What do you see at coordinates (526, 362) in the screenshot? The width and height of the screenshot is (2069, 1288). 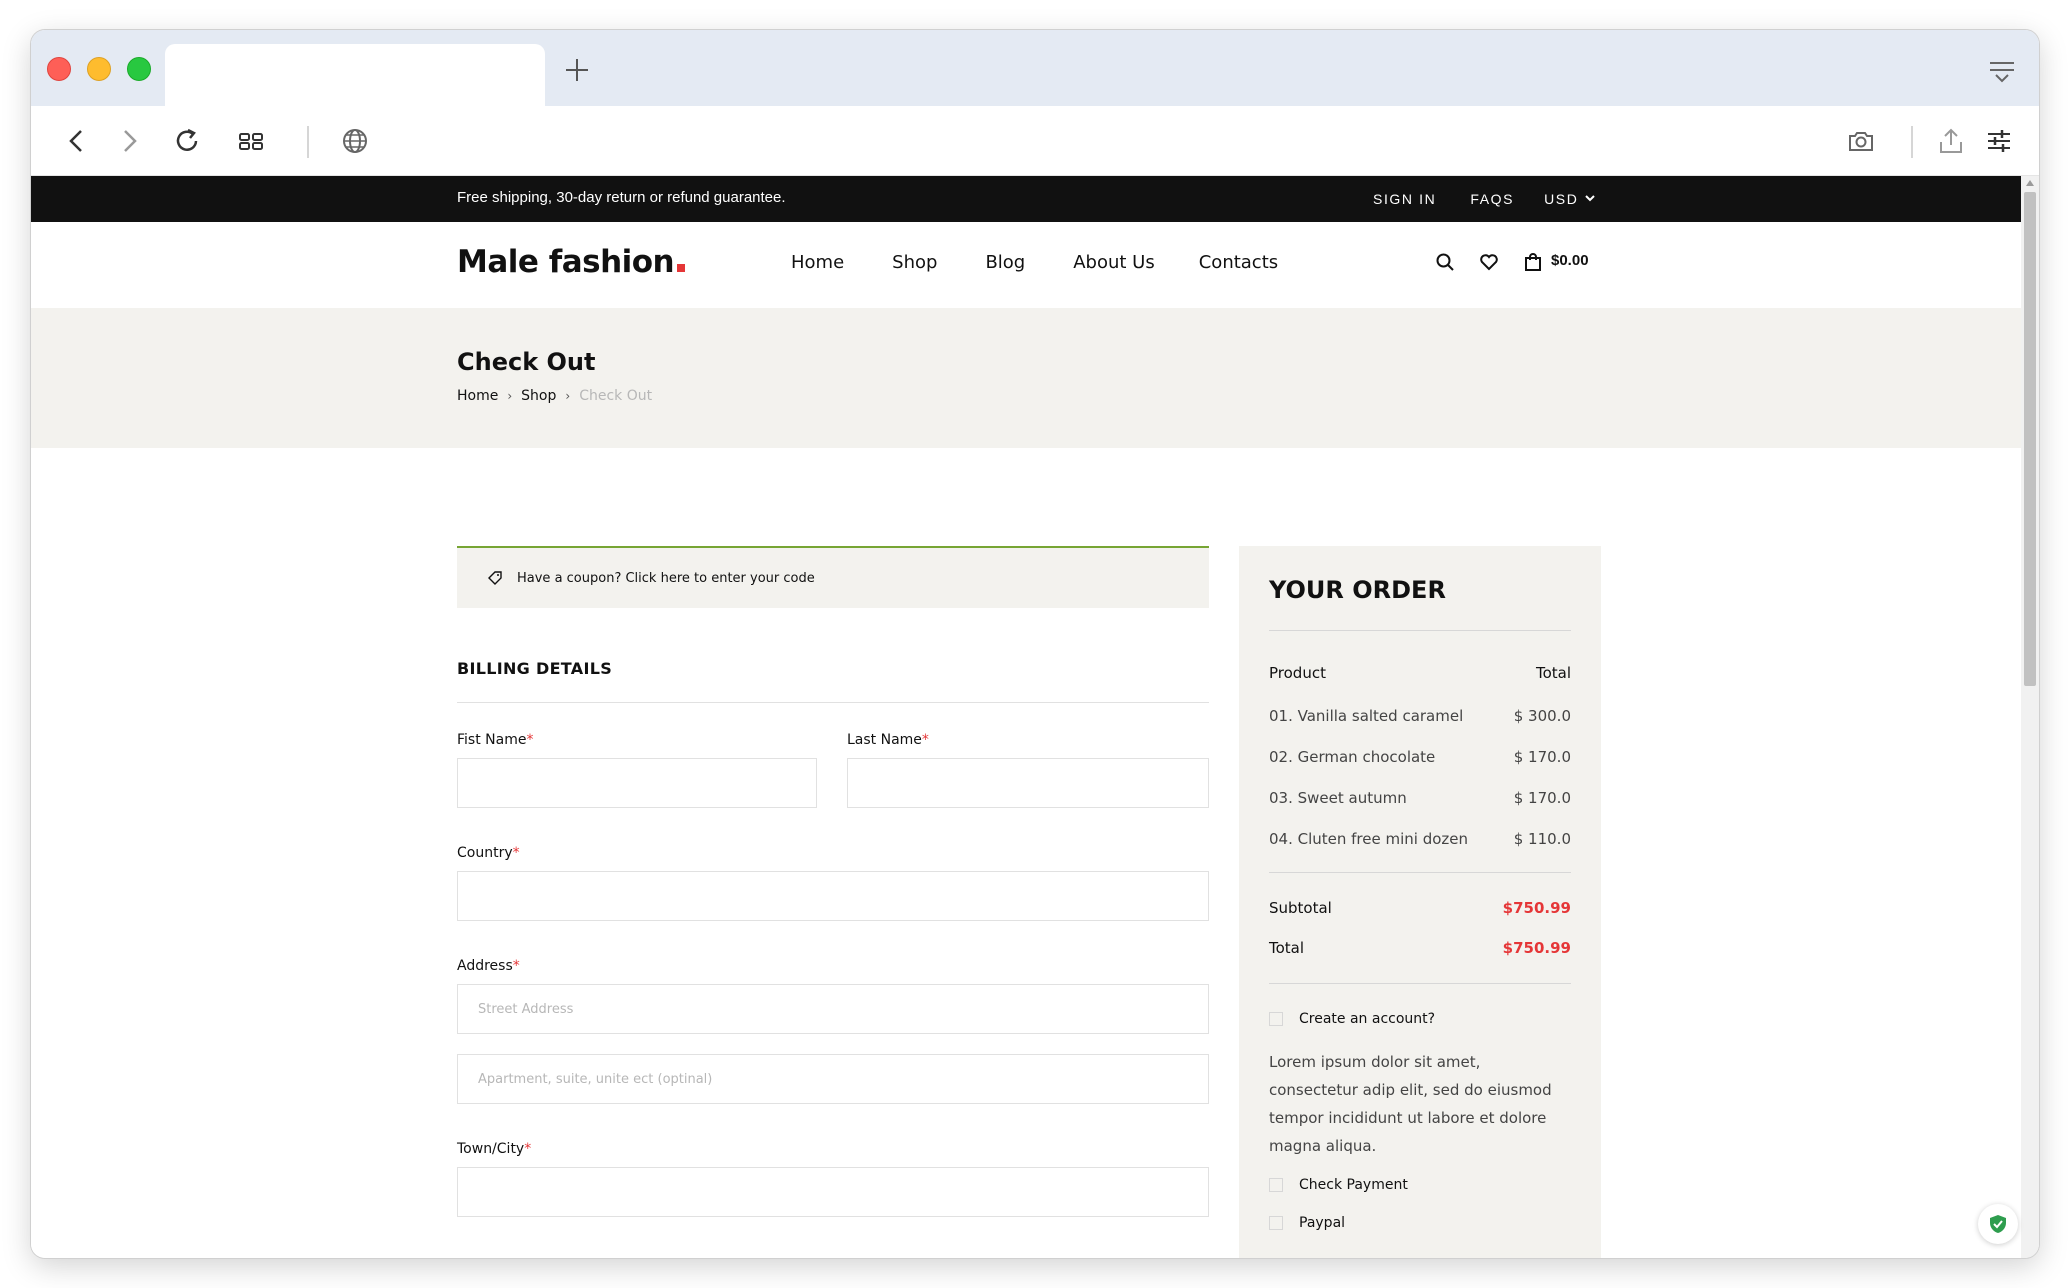 I see `page-title: Check Out` at bounding box center [526, 362].